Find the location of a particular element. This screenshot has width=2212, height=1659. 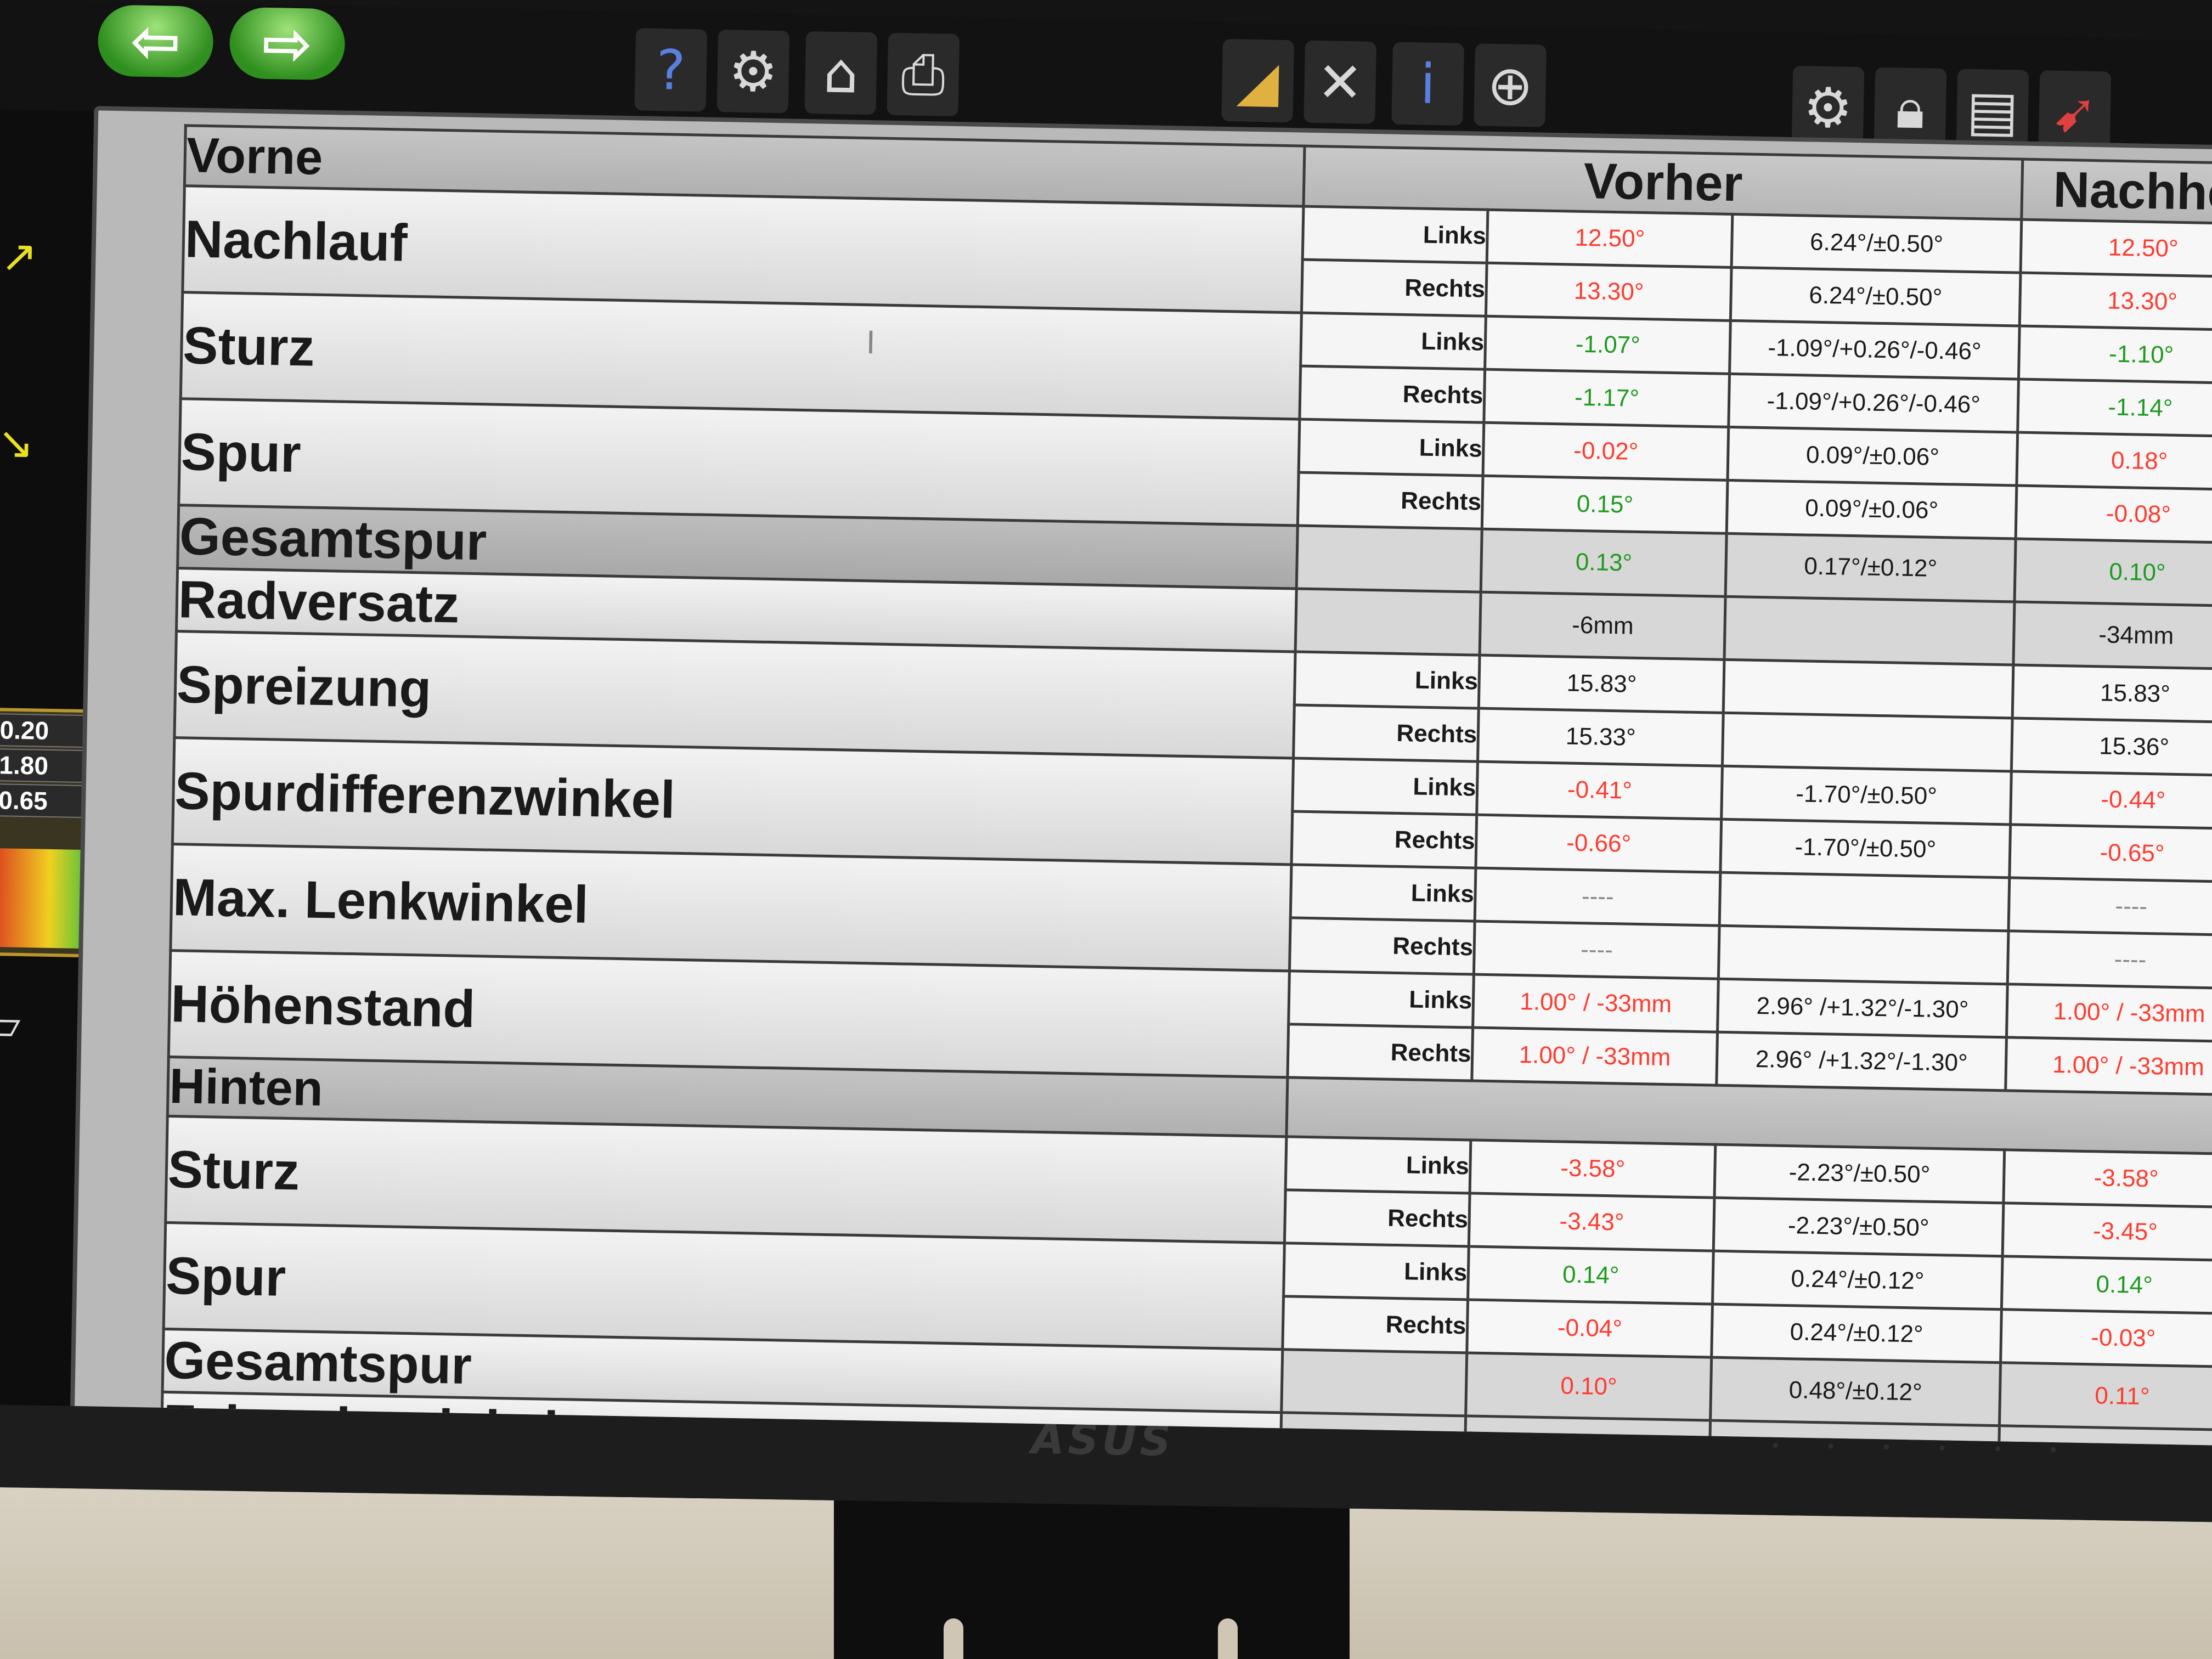

value-after: -0.44° is located at coordinates (2111, 801).